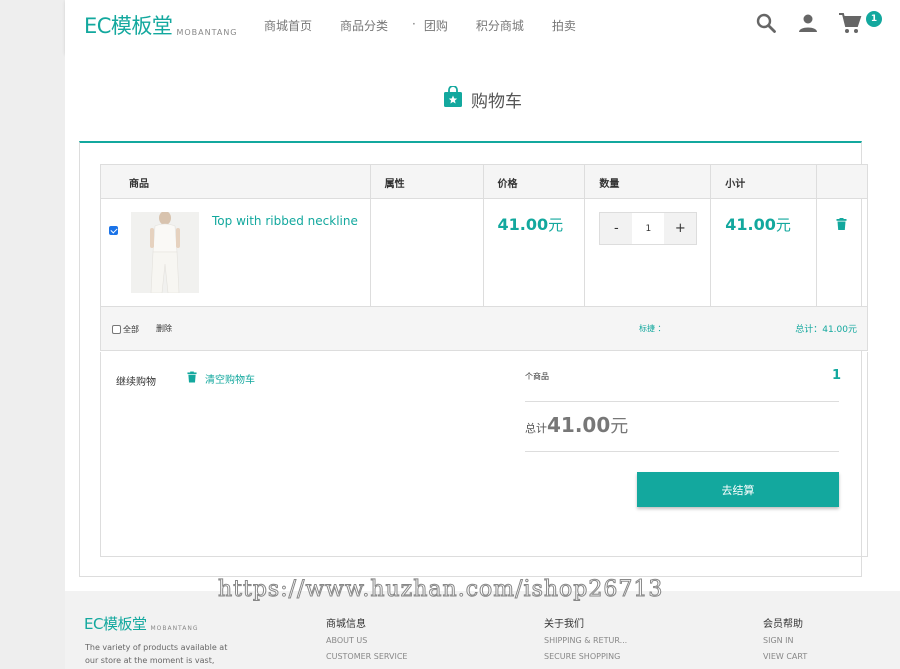 This screenshot has height=669, width=900. What do you see at coordinates (738, 489) in the screenshot?
I see `checkout-button: 去结算` at bounding box center [738, 489].